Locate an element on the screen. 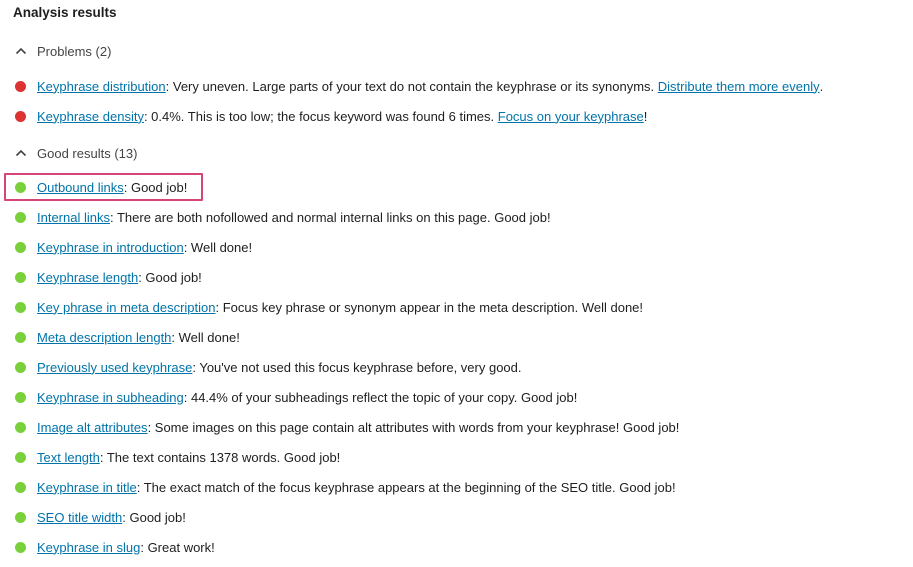 The image size is (913, 567). good-result-item: Keyphrase in introduction: Well done! is located at coordinates (133, 247).